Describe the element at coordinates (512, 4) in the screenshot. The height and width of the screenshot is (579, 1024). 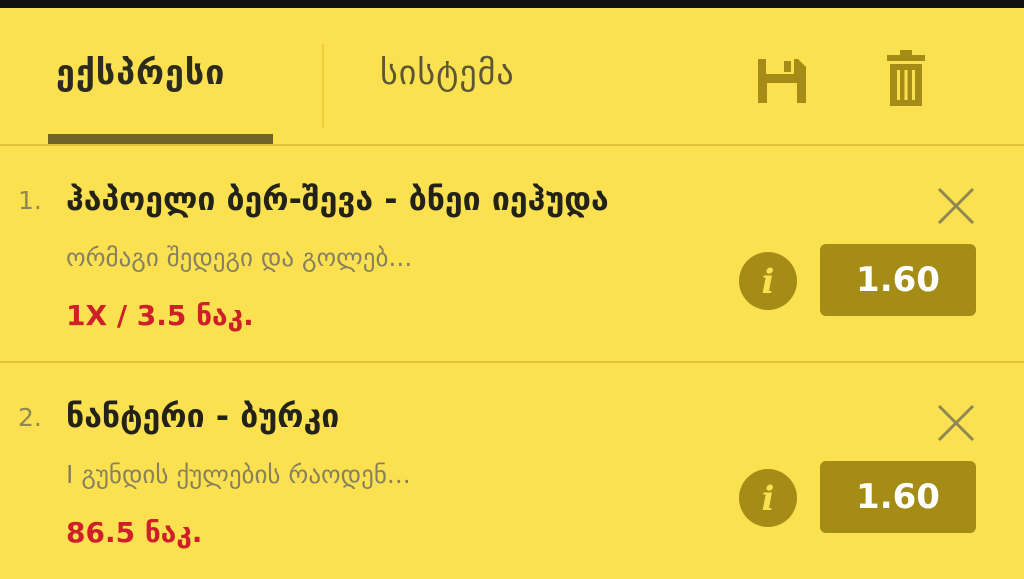
I see `status-bar` at that location.